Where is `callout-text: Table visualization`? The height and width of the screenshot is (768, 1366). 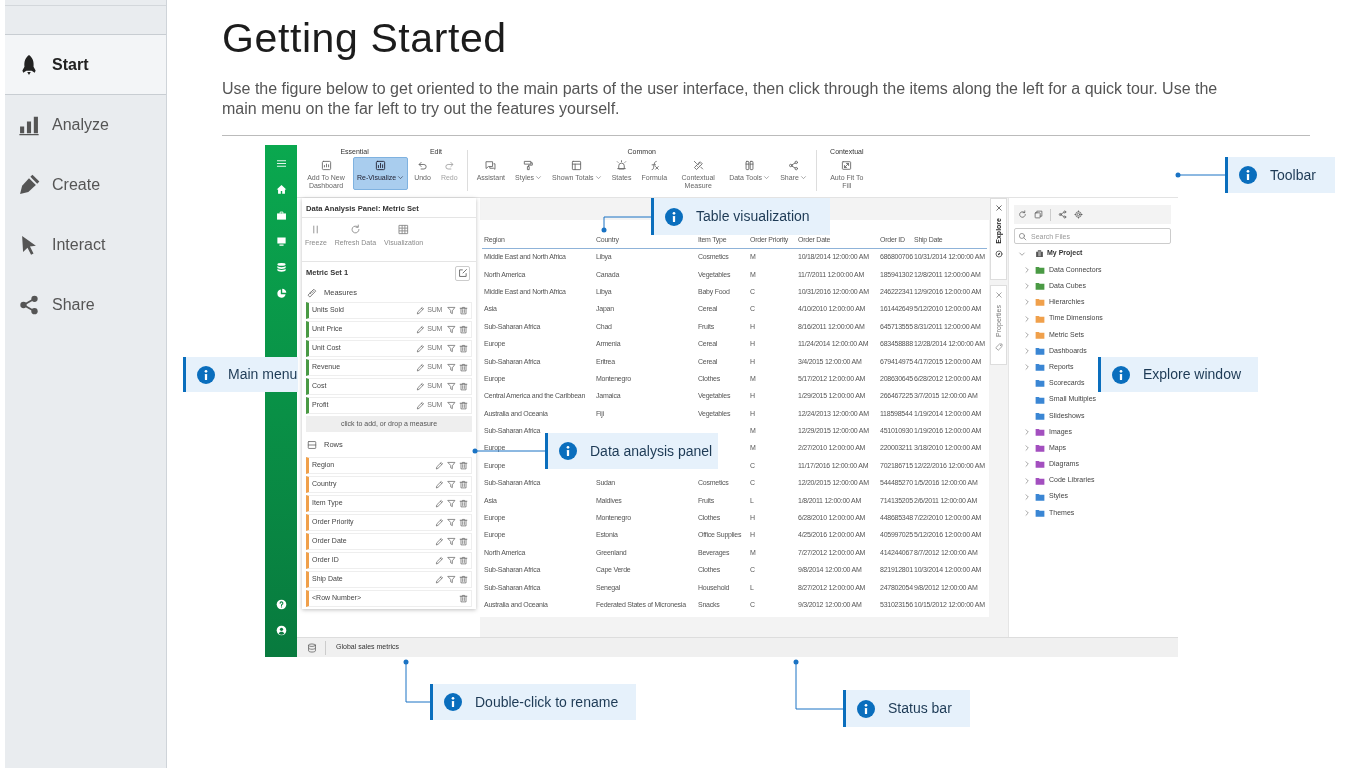 callout-text: Table visualization is located at coordinates (753, 216).